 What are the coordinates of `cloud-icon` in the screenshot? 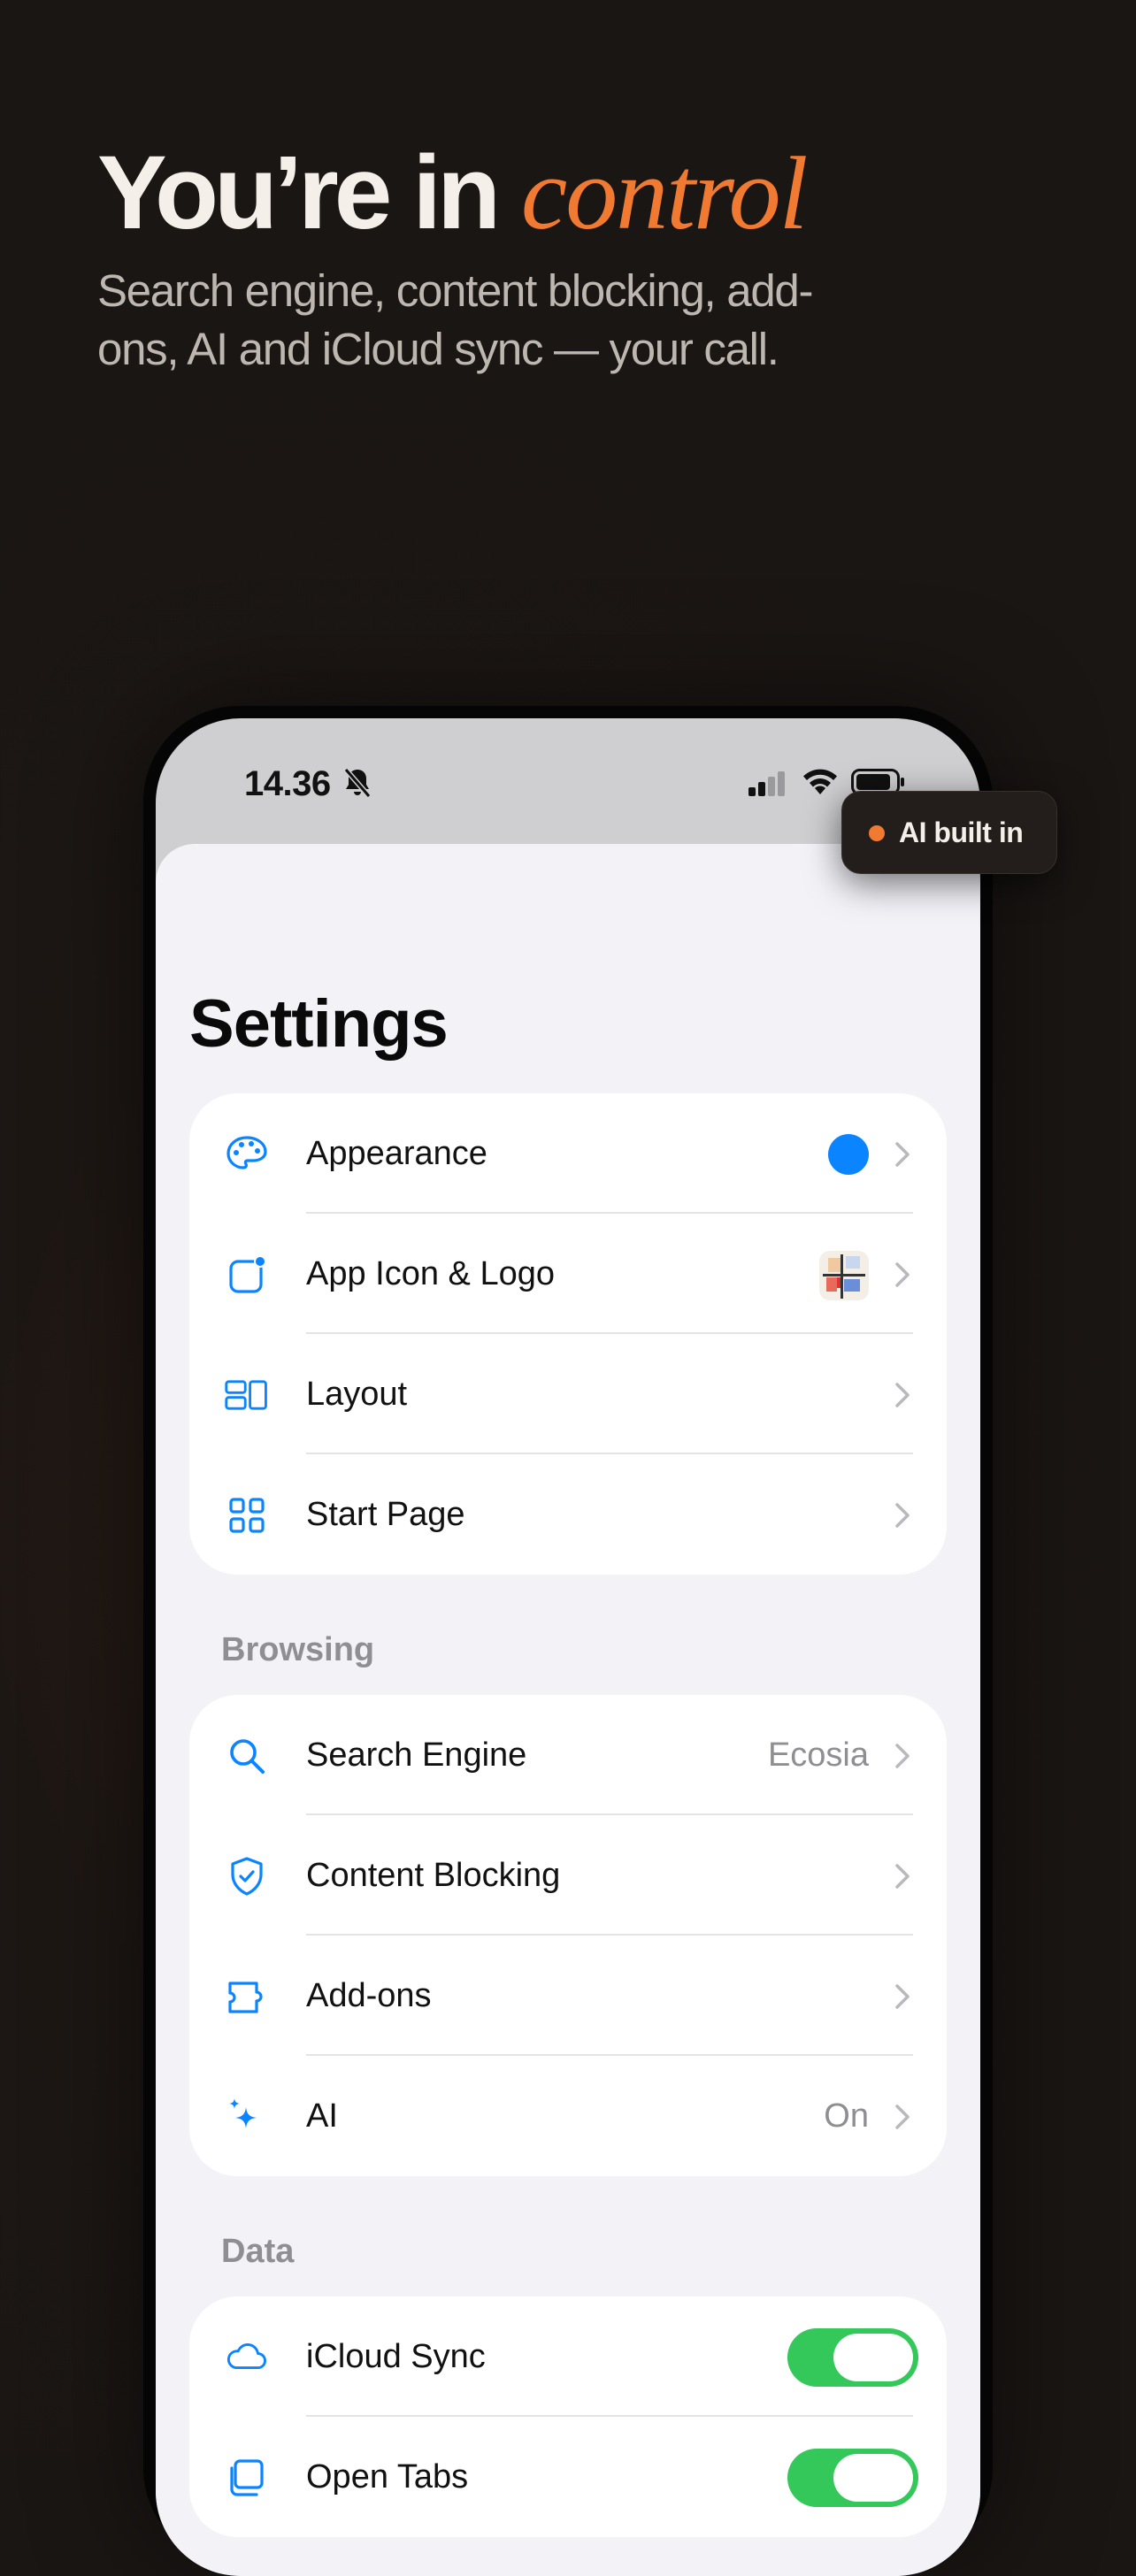 It's located at (246, 2356).